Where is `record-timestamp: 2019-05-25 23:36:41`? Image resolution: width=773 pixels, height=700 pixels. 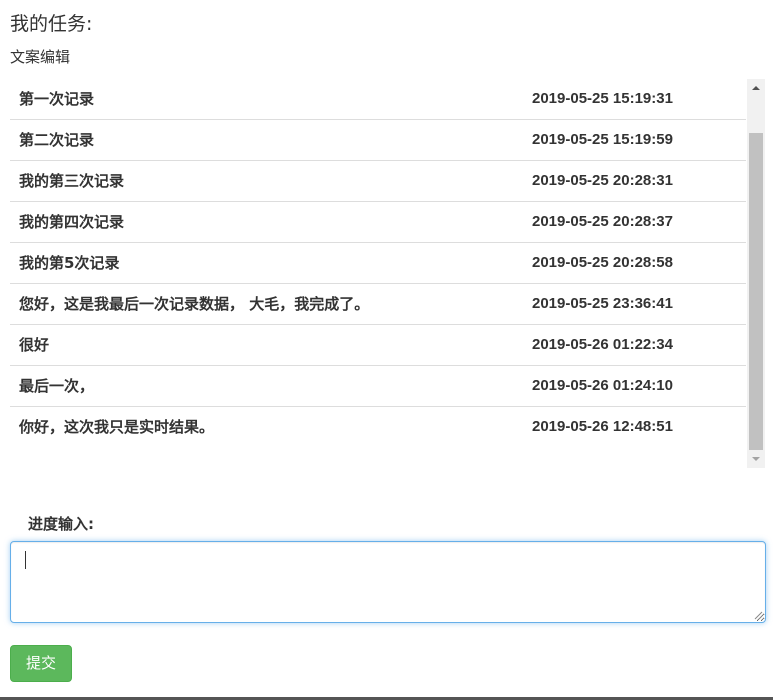
record-timestamp: 2019-05-25 23:36:41 is located at coordinates (602, 303).